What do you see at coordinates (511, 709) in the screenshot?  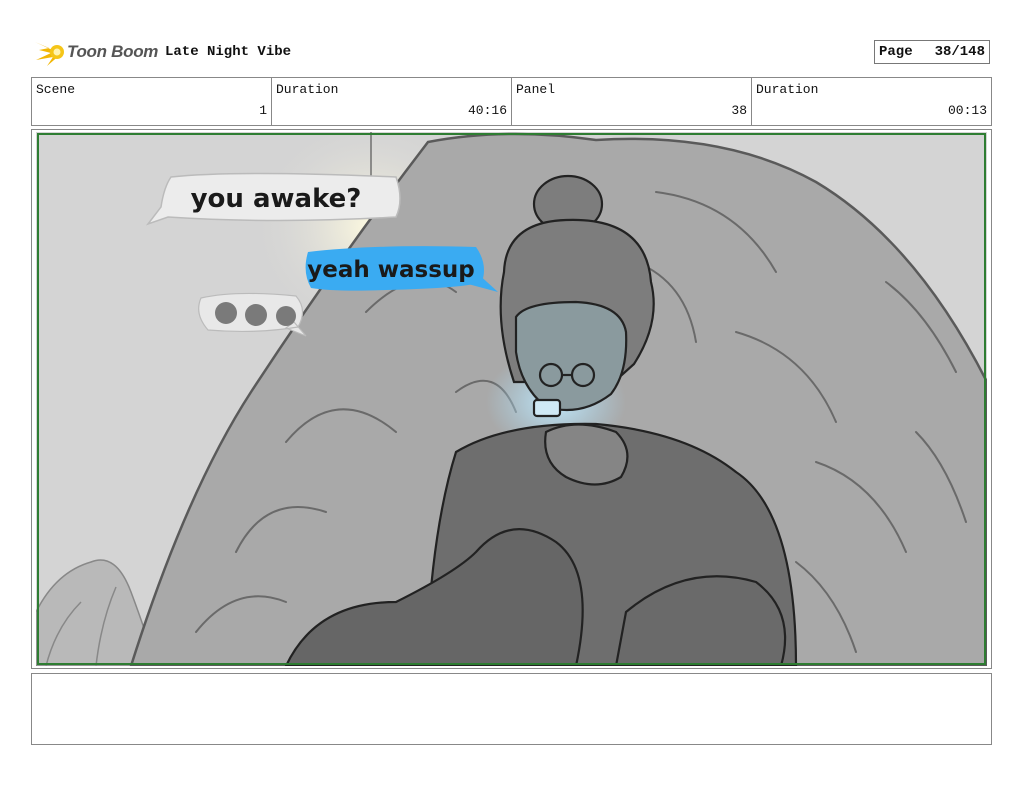 I see `panel-notes-box` at bounding box center [511, 709].